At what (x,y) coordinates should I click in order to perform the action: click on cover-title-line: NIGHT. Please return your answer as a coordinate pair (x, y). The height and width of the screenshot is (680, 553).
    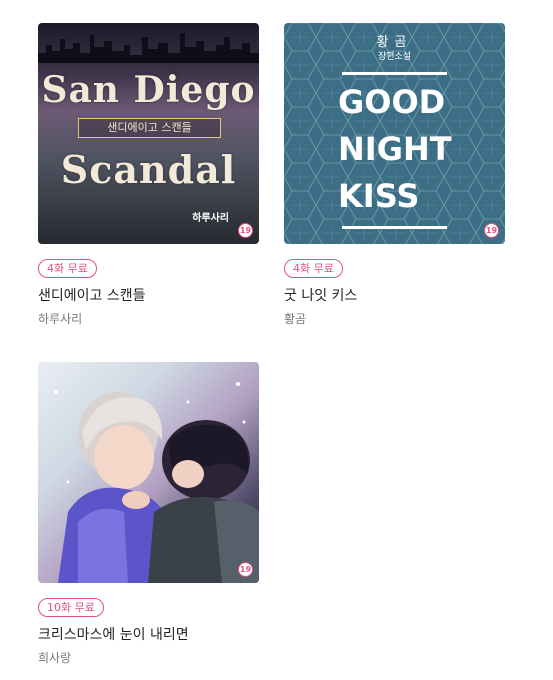
    Looking at the image, I should click on (395, 149).